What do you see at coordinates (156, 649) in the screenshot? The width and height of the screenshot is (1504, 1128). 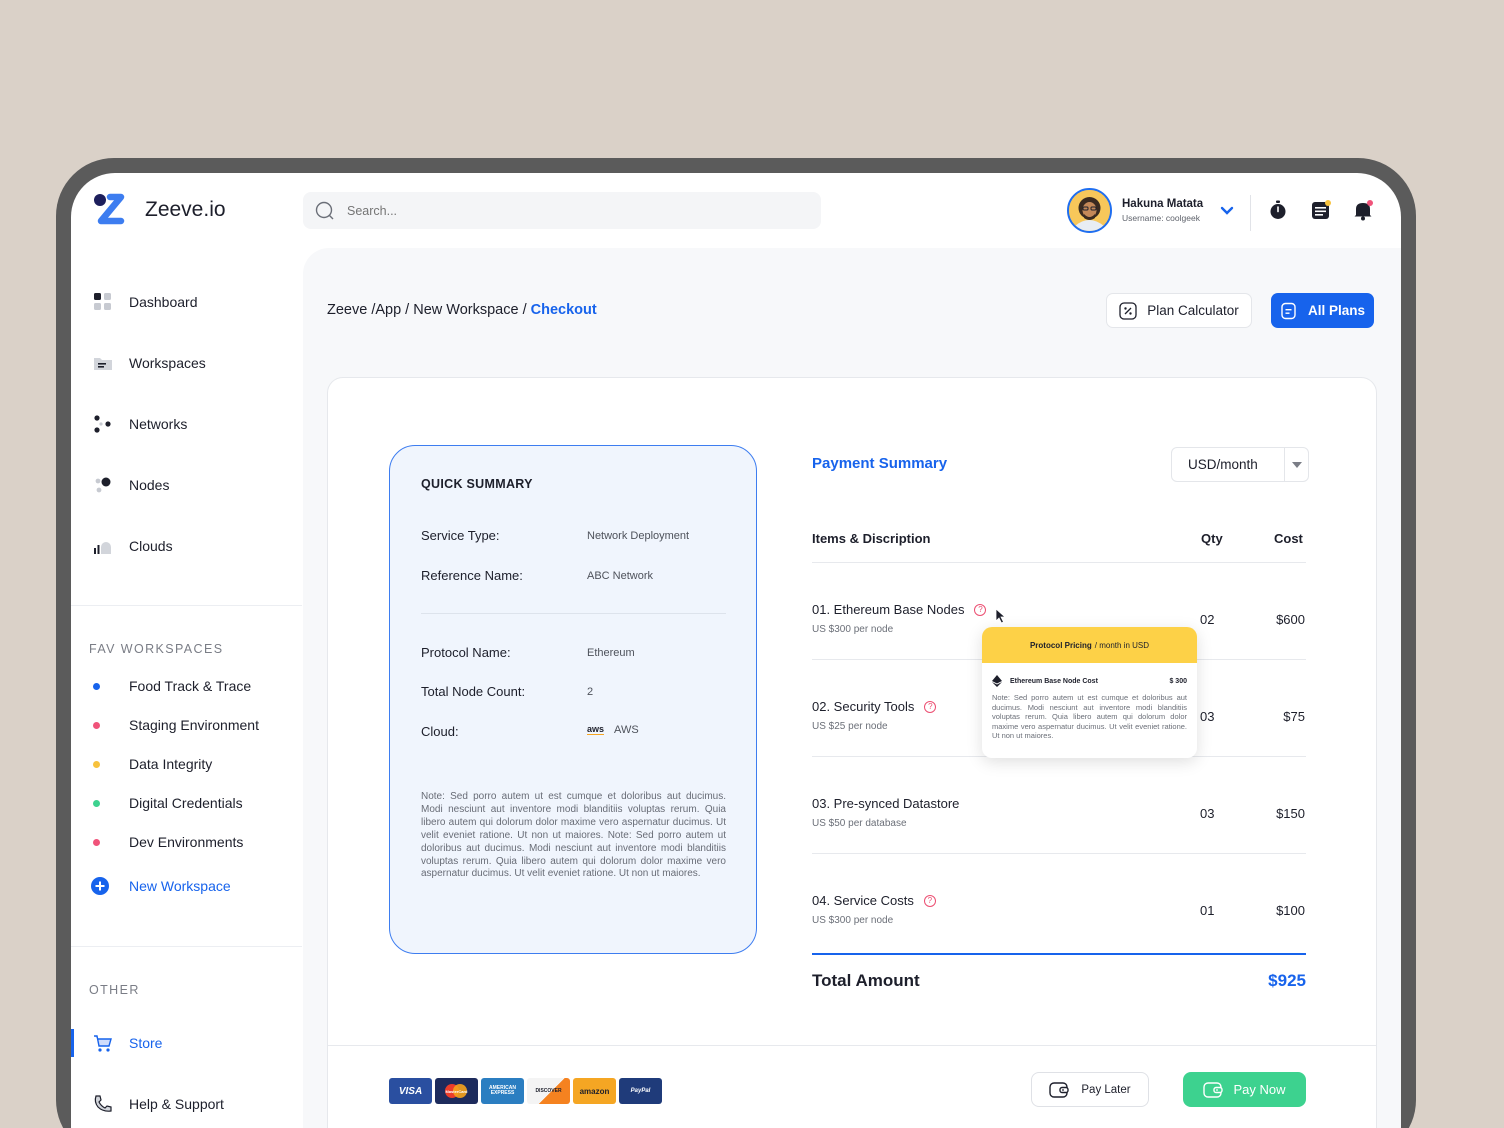 I see `fav-workspaces-heading: FAV WORKSPACES` at bounding box center [156, 649].